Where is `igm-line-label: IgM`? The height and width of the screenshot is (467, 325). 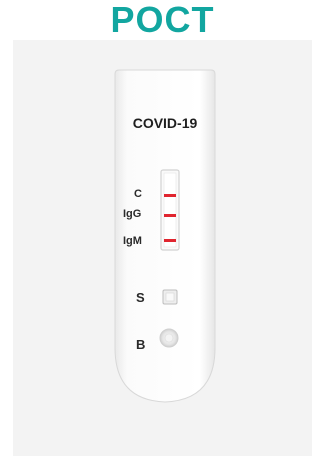
igm-line-label: IgM is located at coordinates (132, 241).